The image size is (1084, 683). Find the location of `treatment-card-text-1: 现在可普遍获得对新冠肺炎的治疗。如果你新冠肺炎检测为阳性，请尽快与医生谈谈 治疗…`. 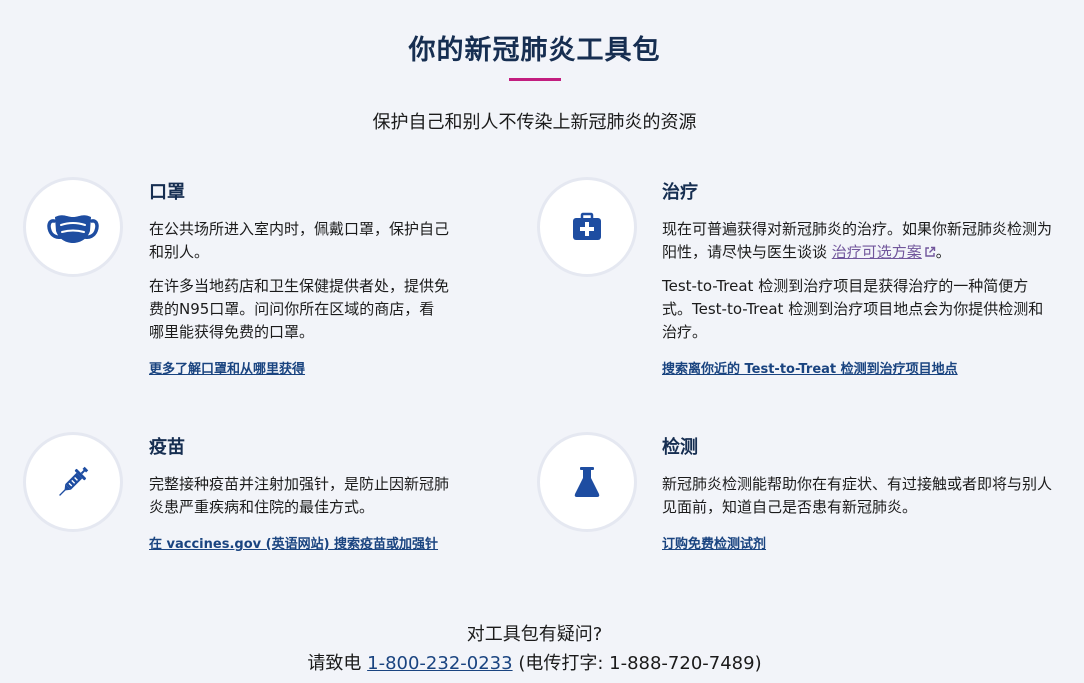

treatment-card-text-1: 现在可普遍获得对新冠肺炎的治疗。如果你新冠肺炎检测为阳性，请尽快与医生谈谈 治疗… is located at coordinates (858, 241).